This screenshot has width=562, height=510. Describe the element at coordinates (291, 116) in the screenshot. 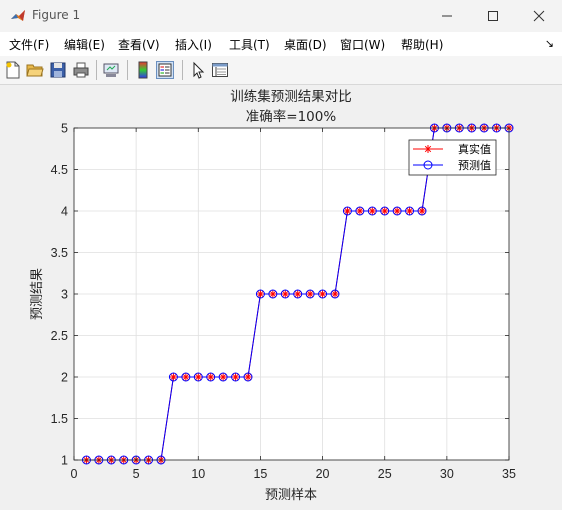

I see `chart-subtitle: 准确率=100%` at that location.